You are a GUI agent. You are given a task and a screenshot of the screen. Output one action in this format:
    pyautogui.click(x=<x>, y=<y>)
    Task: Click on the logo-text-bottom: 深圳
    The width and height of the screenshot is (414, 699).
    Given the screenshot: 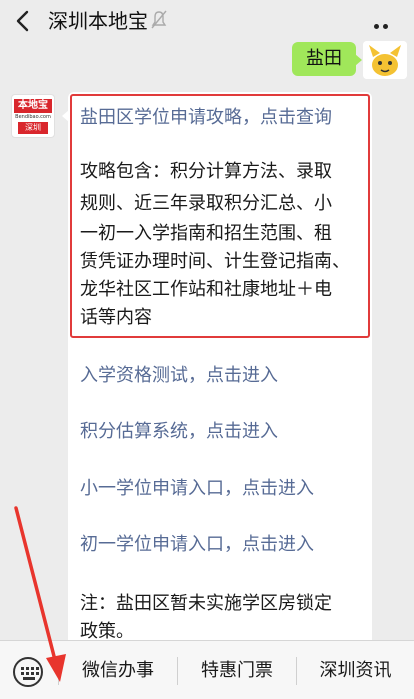 What is the action you would take?
    pyautogui.click(x=33, y=128)
    